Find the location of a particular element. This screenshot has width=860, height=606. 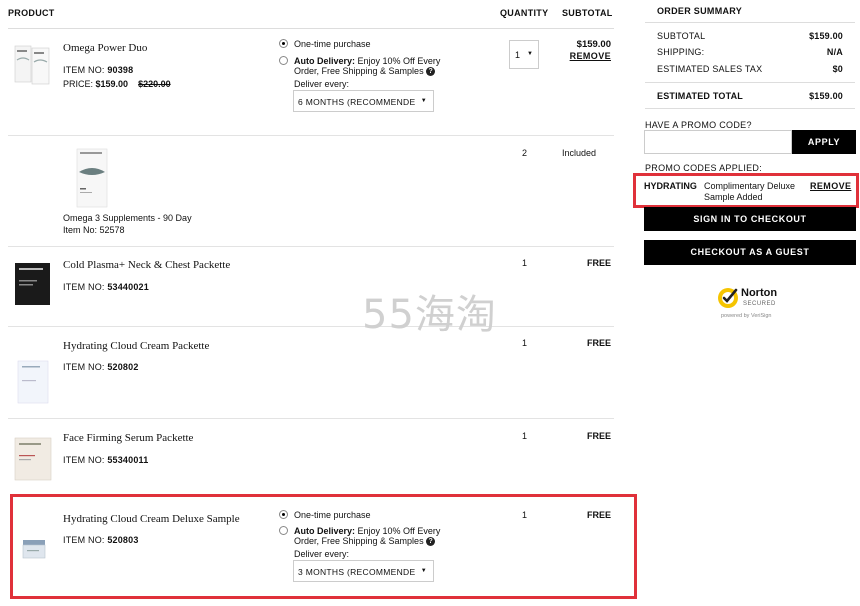

item-number: ITEM NO: 520803 is located at coordinates (101, 540).